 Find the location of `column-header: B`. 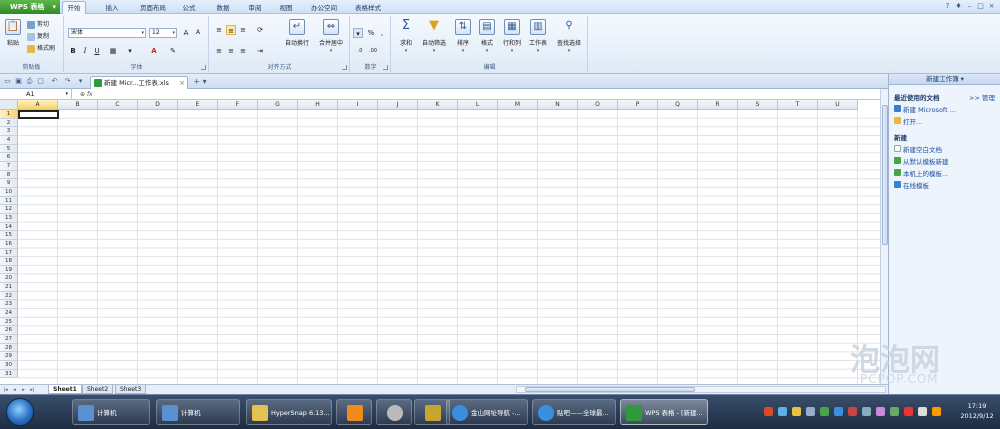

column-header: B is located at coordinates (78, 105).